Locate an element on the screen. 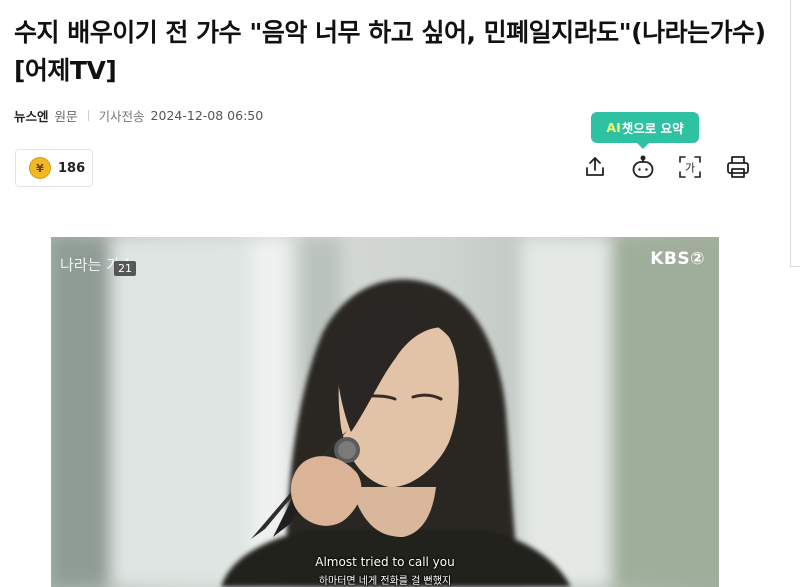 This screenshot has height=587, width=800. subtitle-korean: 하마터면 네게 전화를 걸 뻔했지 is located at coordinates (385, 581).